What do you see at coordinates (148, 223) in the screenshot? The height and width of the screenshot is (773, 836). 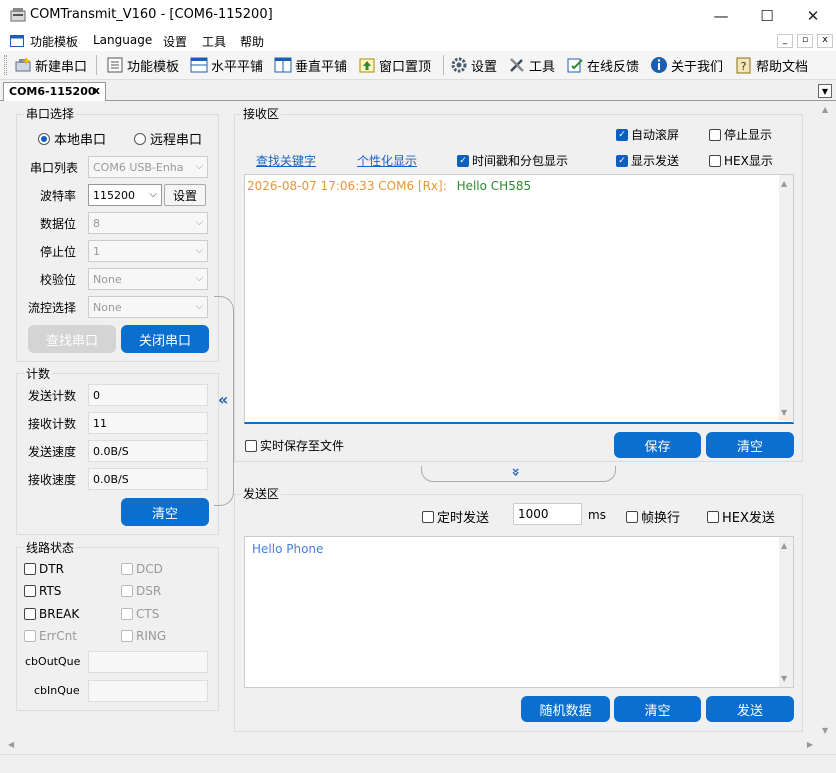 I see `databits-select: 8 ⌵` at bounding box center [148, 223].